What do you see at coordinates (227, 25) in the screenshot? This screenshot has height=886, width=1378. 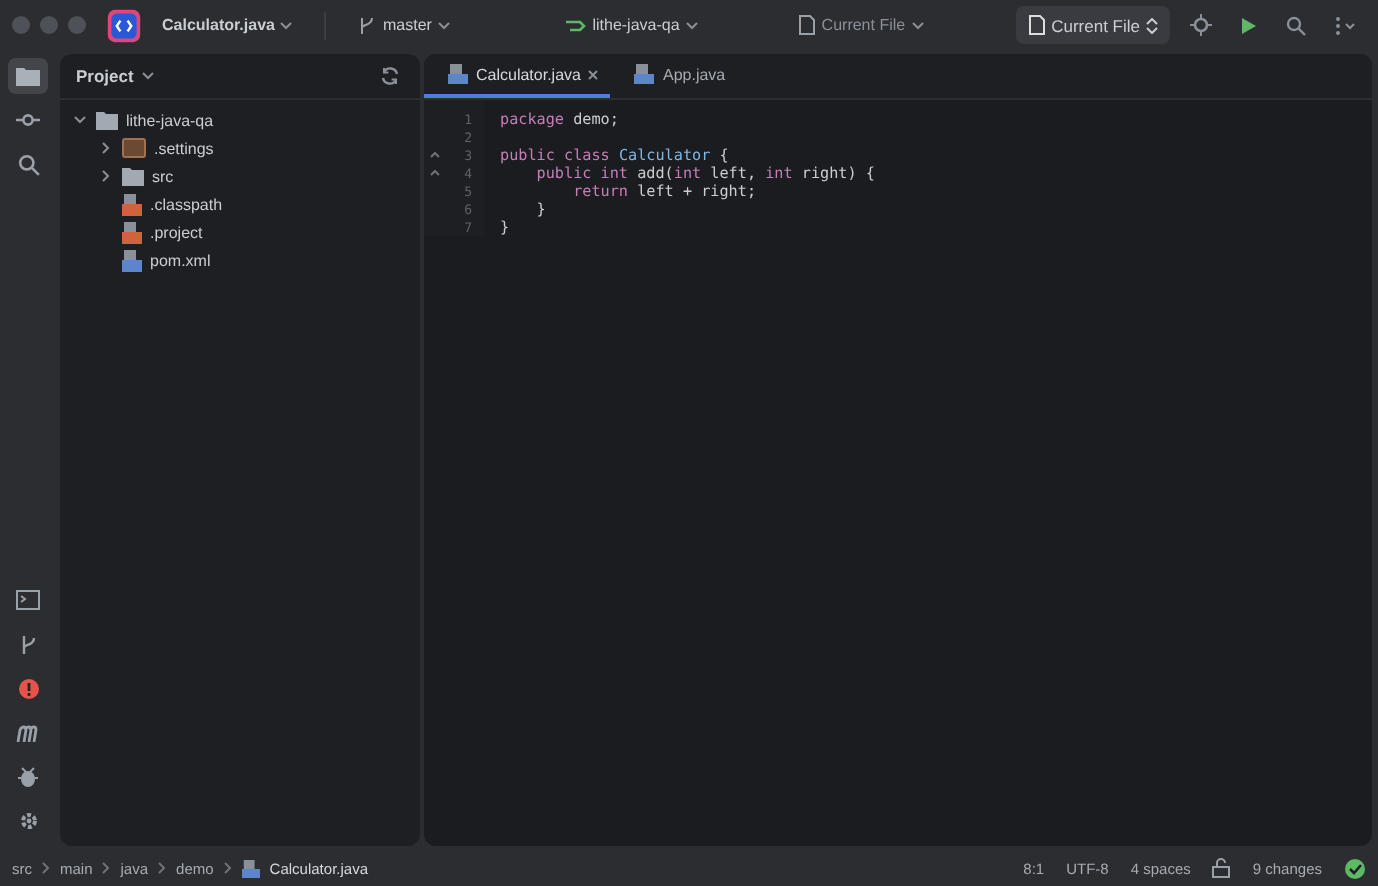 I see `project-switcher: Calculator.java` at bounding box center [227, 25].